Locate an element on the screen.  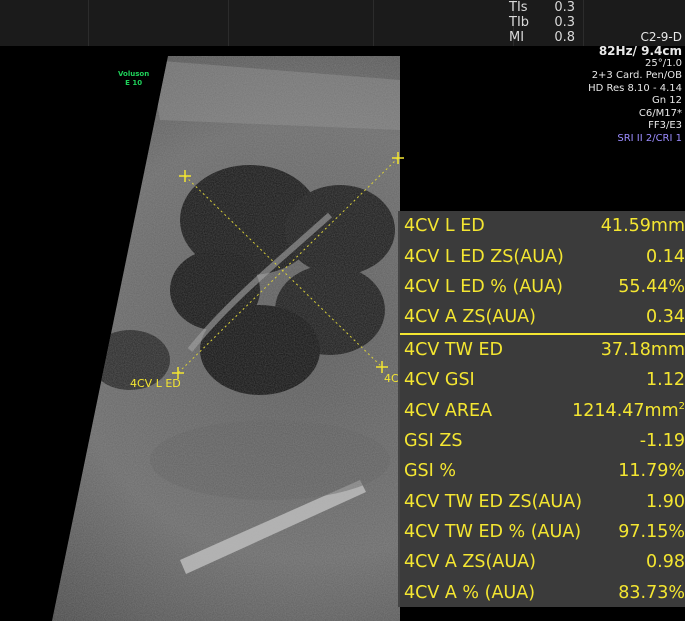
gain: Gn 12 is located at coordinates (667, 100).